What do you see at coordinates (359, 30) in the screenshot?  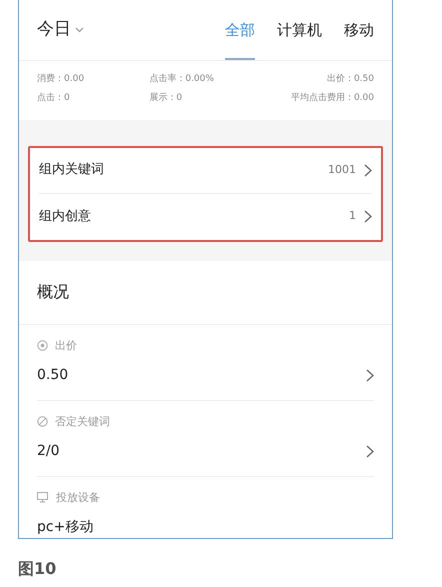 I see `tab: 移动` at bounding box center [359, 30].